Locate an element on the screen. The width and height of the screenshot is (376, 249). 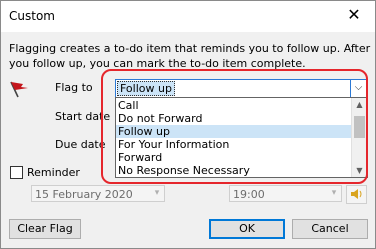
close-icon: ✕ is located at coordinates (354, 15).